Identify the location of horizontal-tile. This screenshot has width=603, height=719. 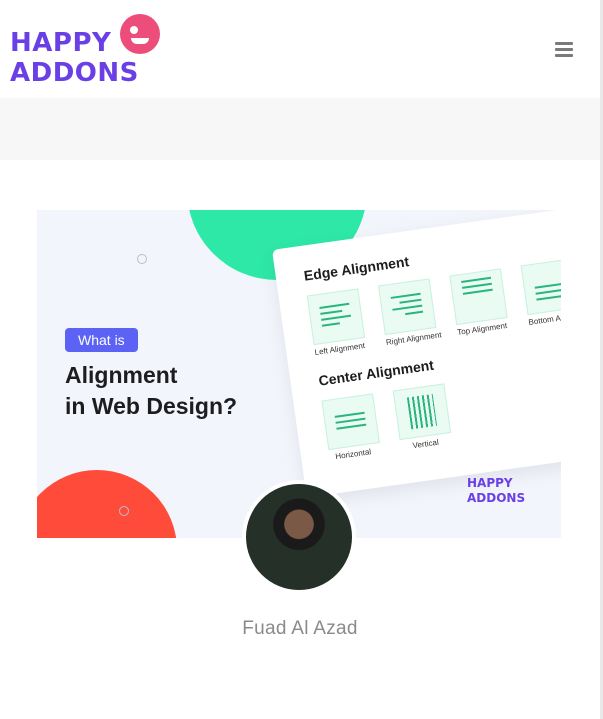
(350, 422).